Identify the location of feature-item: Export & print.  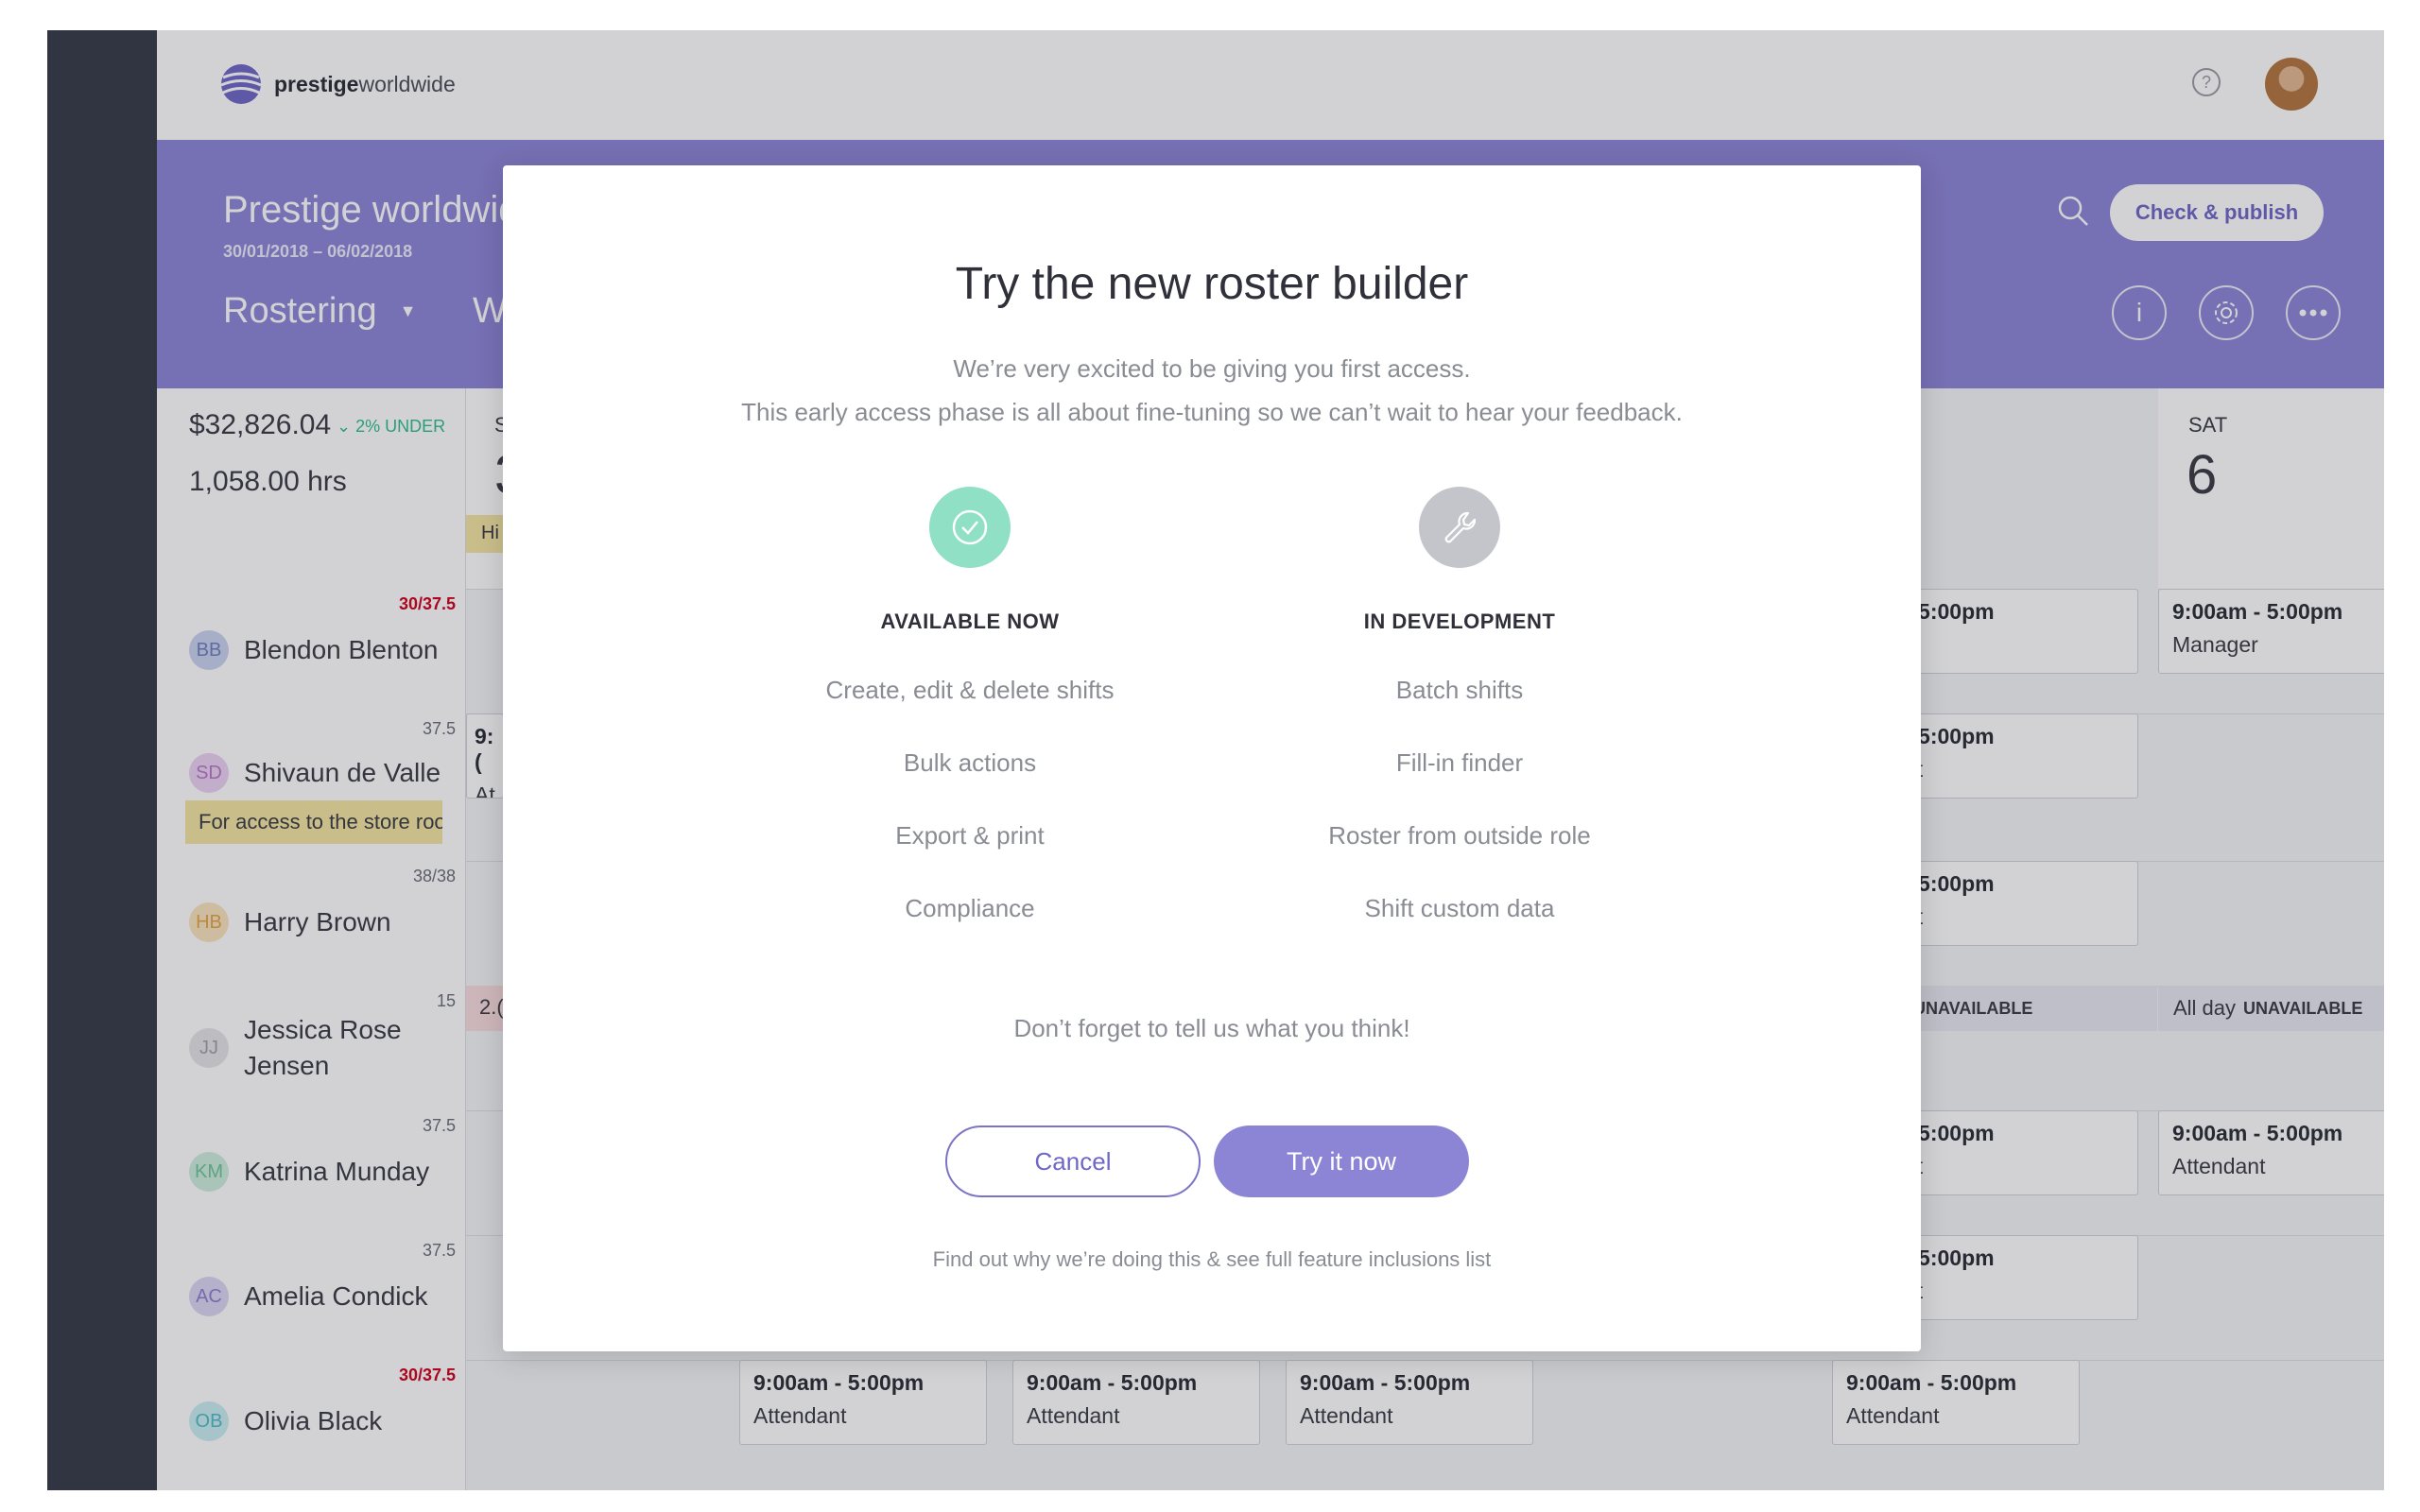
(970, 835).